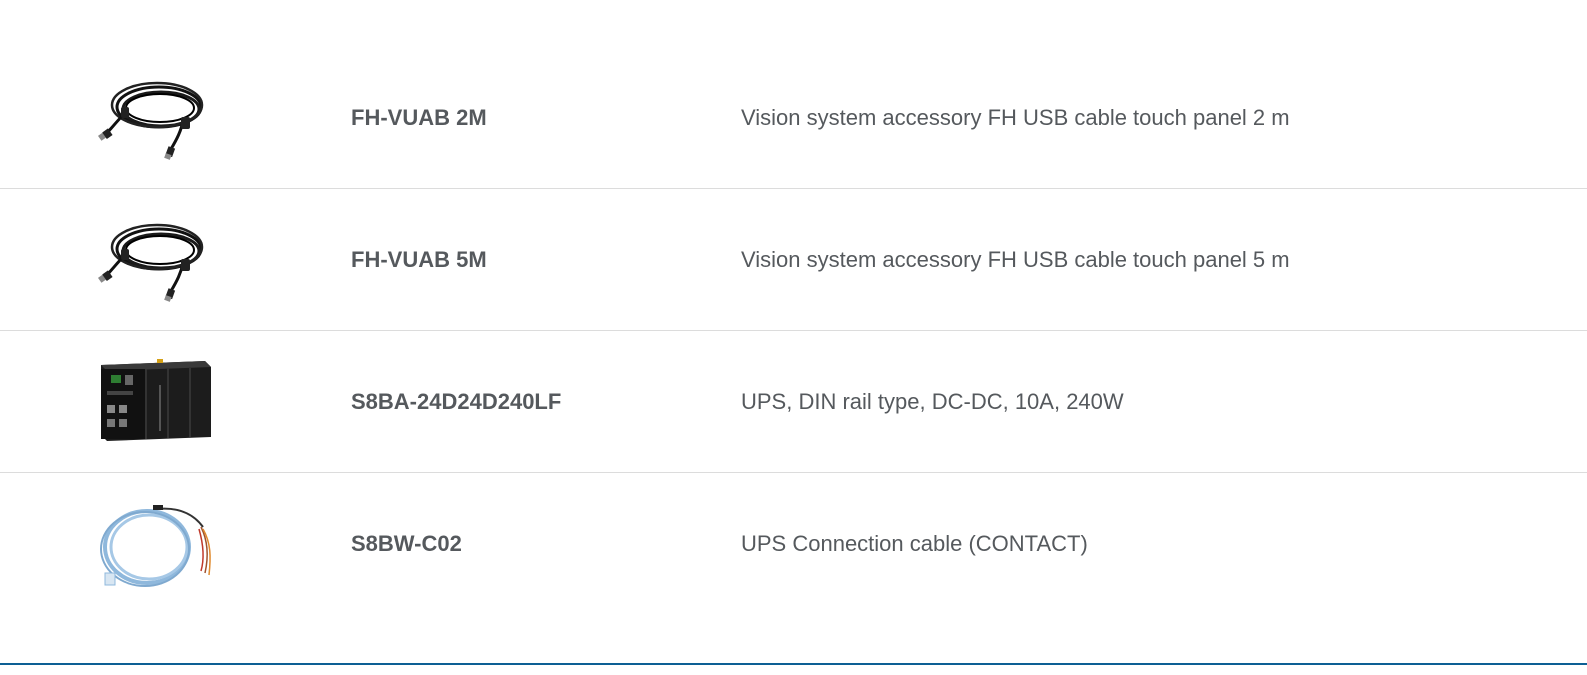 This screenshot has width=1587, height=675. Describe the element at coordinates (914, 543) in the screenshot. I see `product-description: UPS Connection cable (CONTACT)` at that location.